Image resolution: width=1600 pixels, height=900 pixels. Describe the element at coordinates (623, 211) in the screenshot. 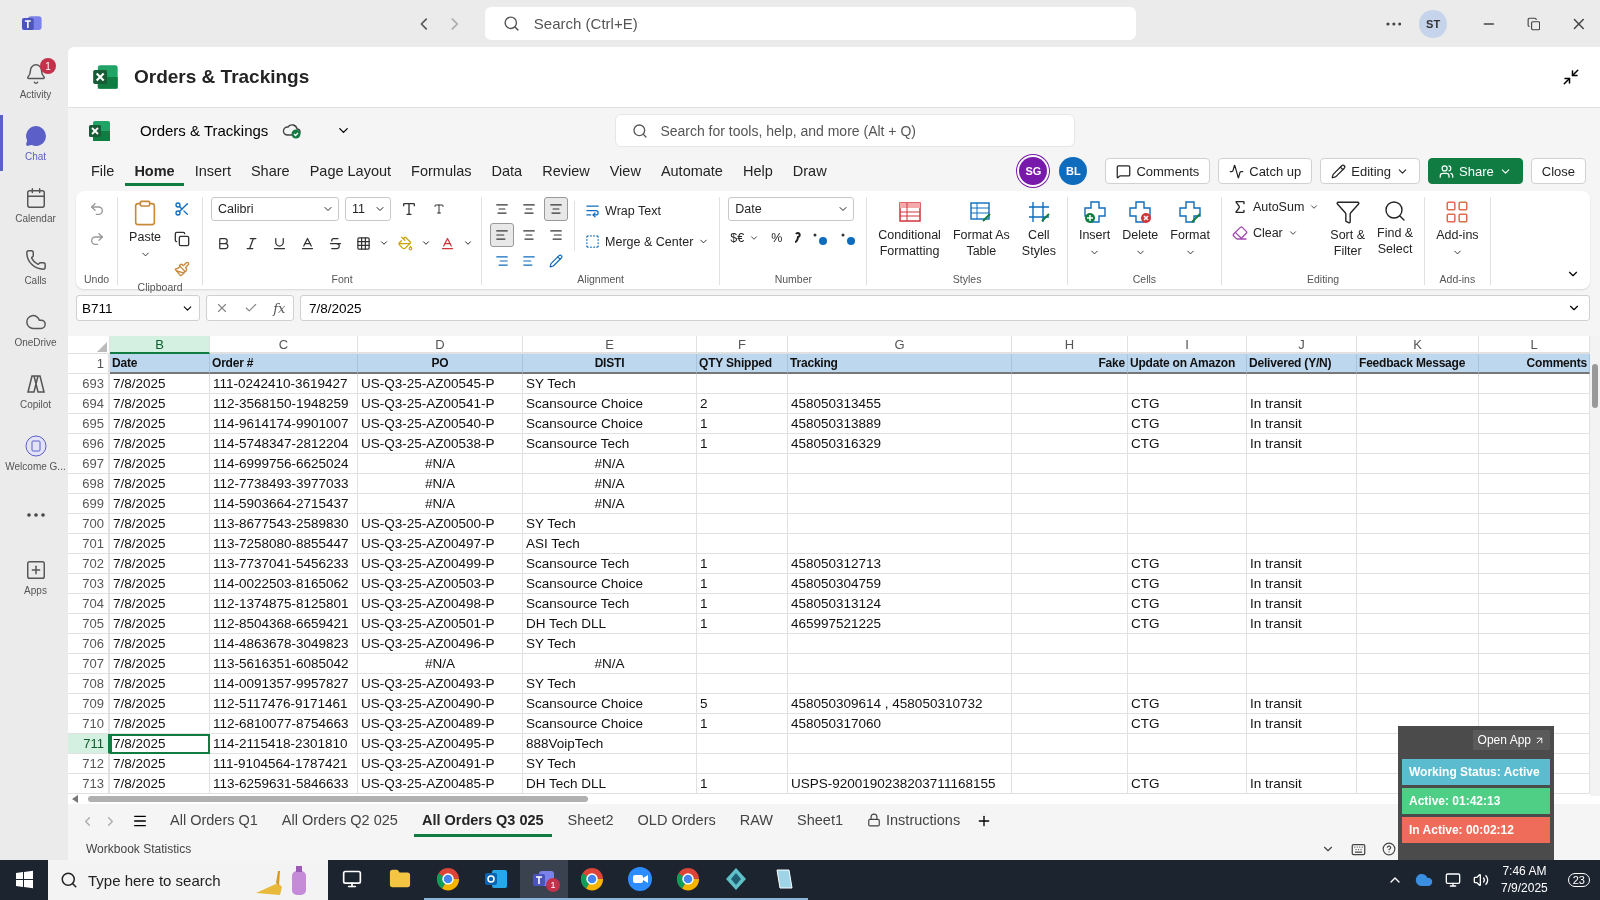

I see `wrap-text-button: Wrap Text` at that location.